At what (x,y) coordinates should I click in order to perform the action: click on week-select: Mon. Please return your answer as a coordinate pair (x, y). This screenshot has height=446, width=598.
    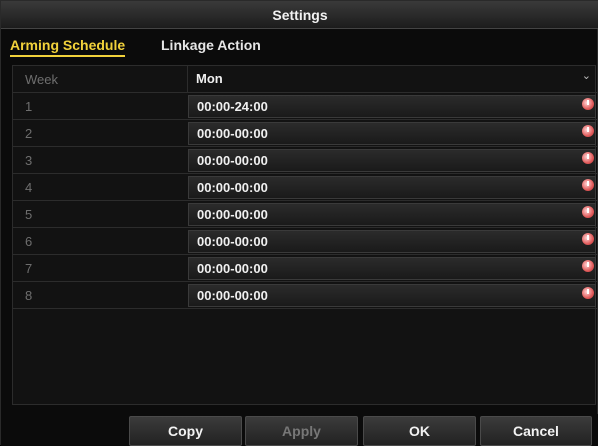
    Looking at the image, I should click on (392, 79).